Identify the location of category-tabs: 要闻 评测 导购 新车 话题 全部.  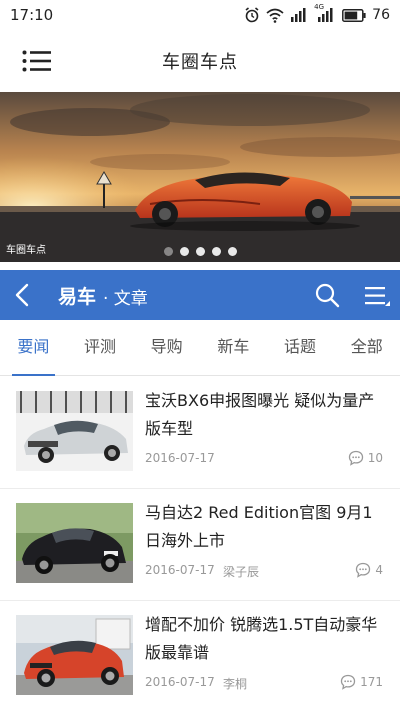
(200, 348).